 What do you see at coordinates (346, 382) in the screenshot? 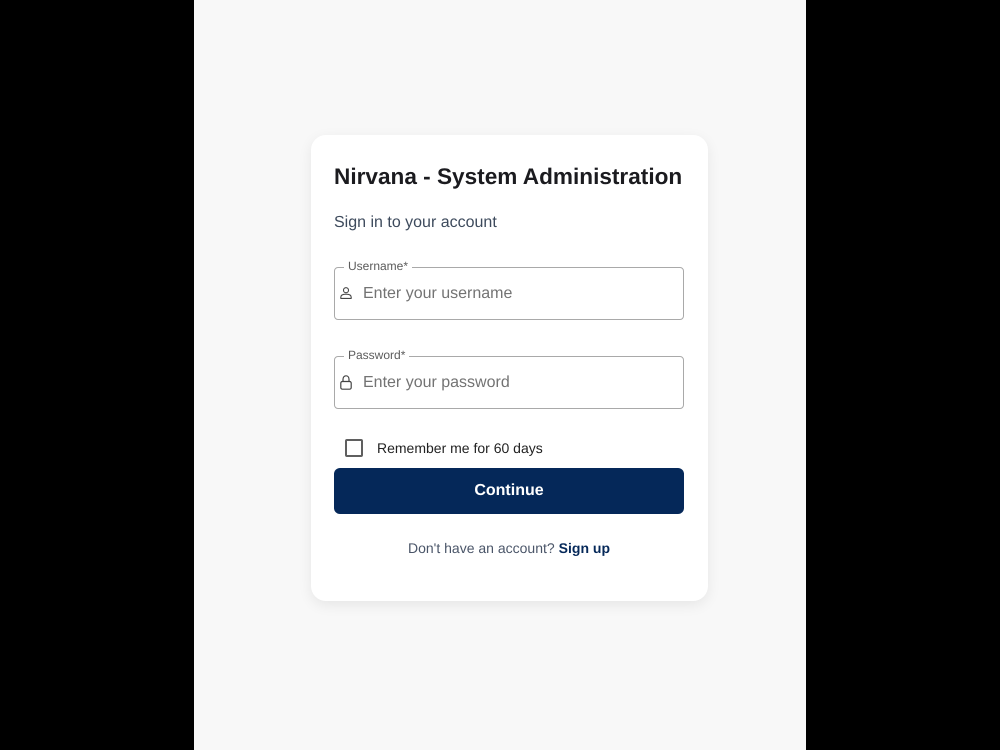
I see `lock-icon` at bounding box center [346, 382].